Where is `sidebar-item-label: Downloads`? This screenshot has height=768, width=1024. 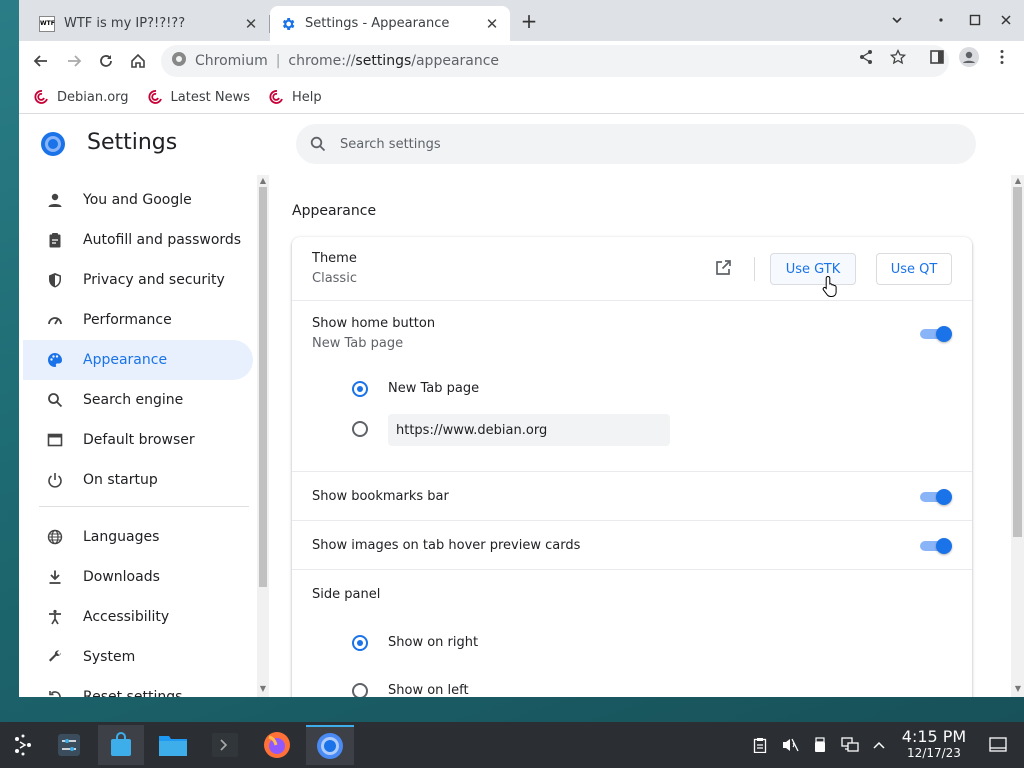
sidebar-item-label: Downloads is located at coordinates (121, 577).